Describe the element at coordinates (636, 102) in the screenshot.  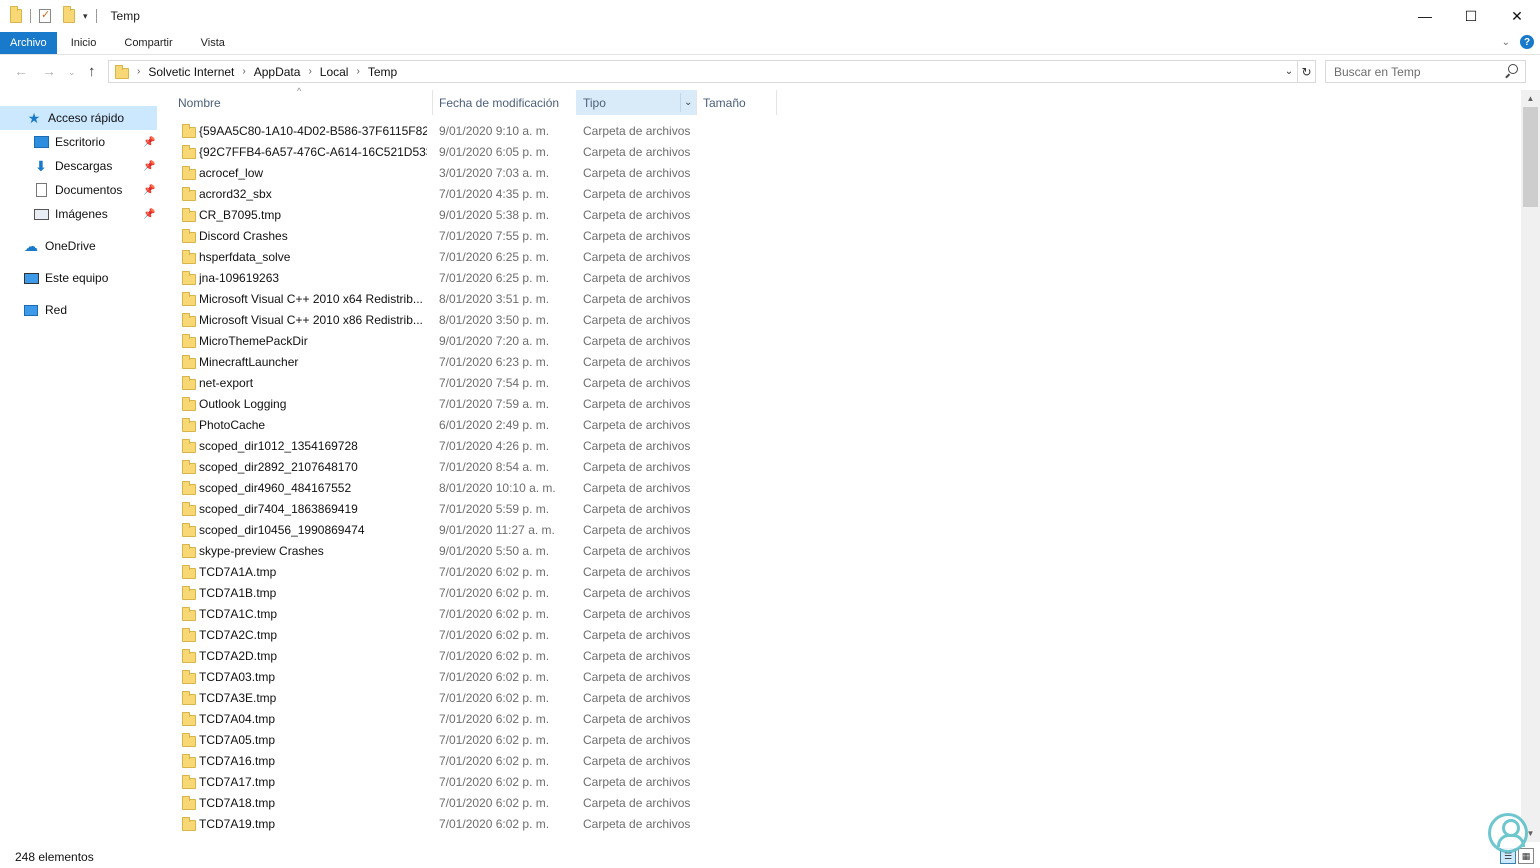
I see `column-header-type: Tipo ⌄` at that location.